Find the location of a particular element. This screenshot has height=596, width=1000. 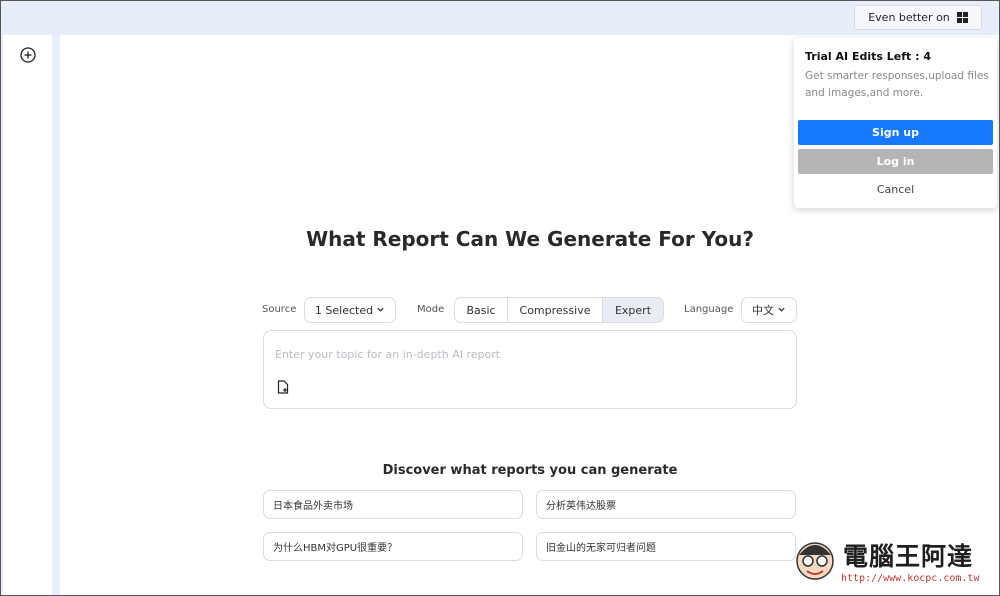

mode-label: Mode is located at coordinates (431, 309).